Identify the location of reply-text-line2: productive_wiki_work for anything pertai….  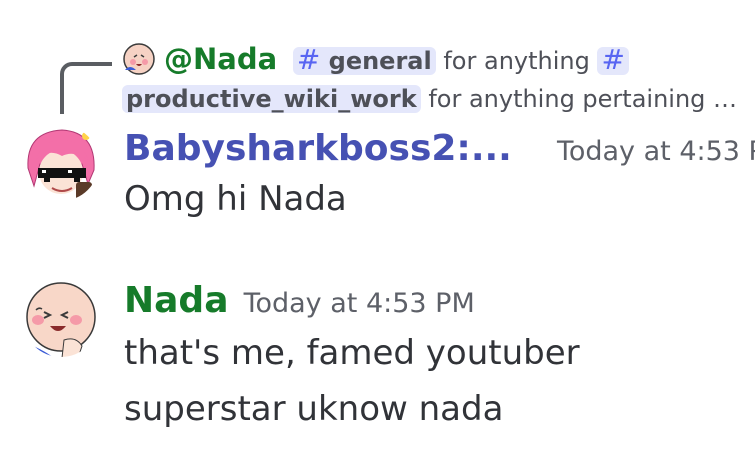
(432, 99).